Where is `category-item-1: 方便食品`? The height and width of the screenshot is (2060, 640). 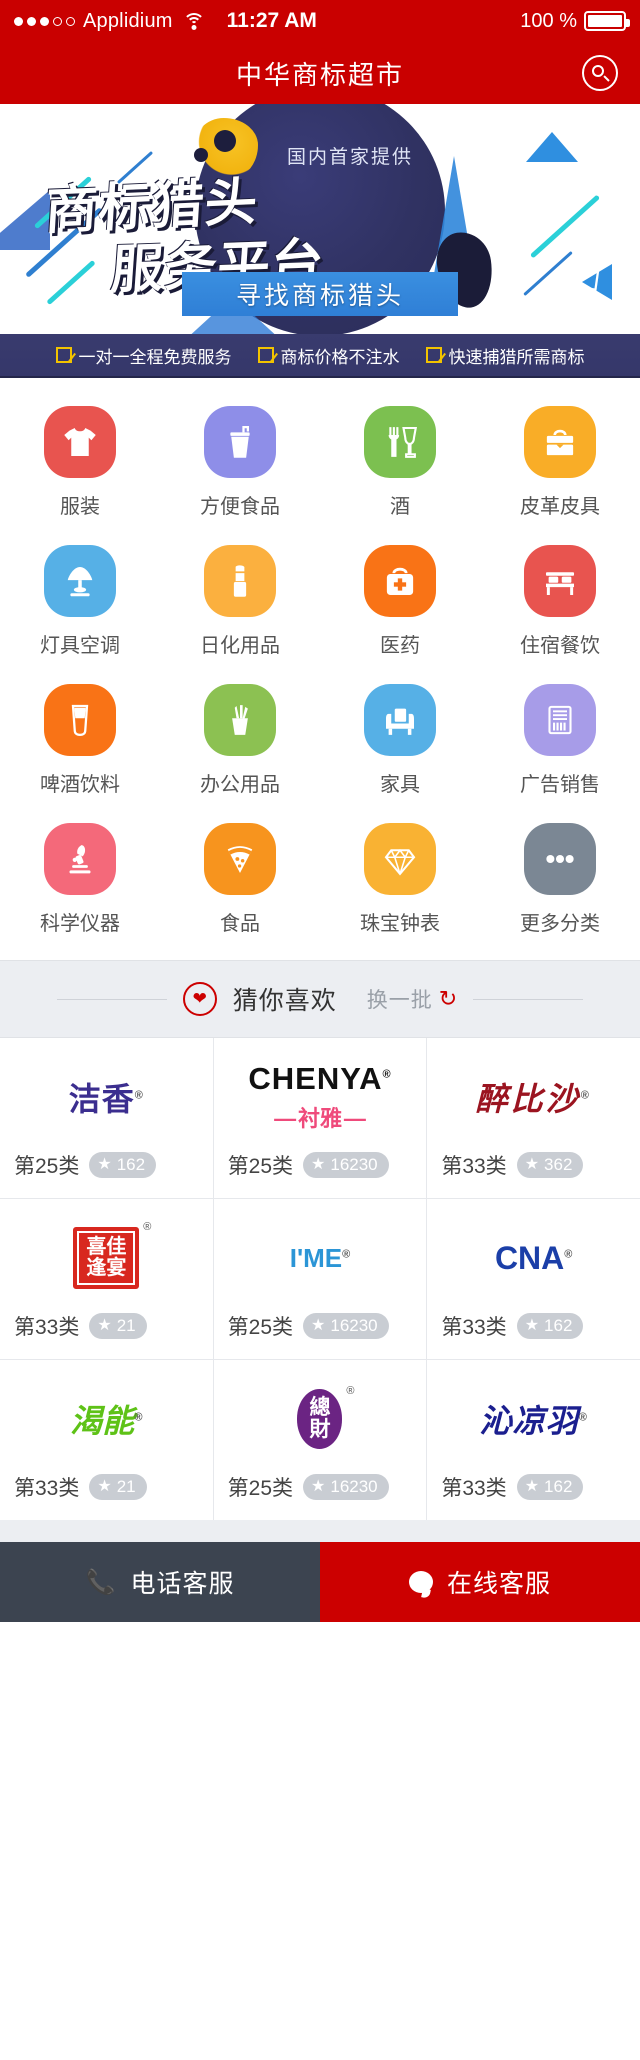
category-item-1: 方便食品 is located at coordinates (240, 464).